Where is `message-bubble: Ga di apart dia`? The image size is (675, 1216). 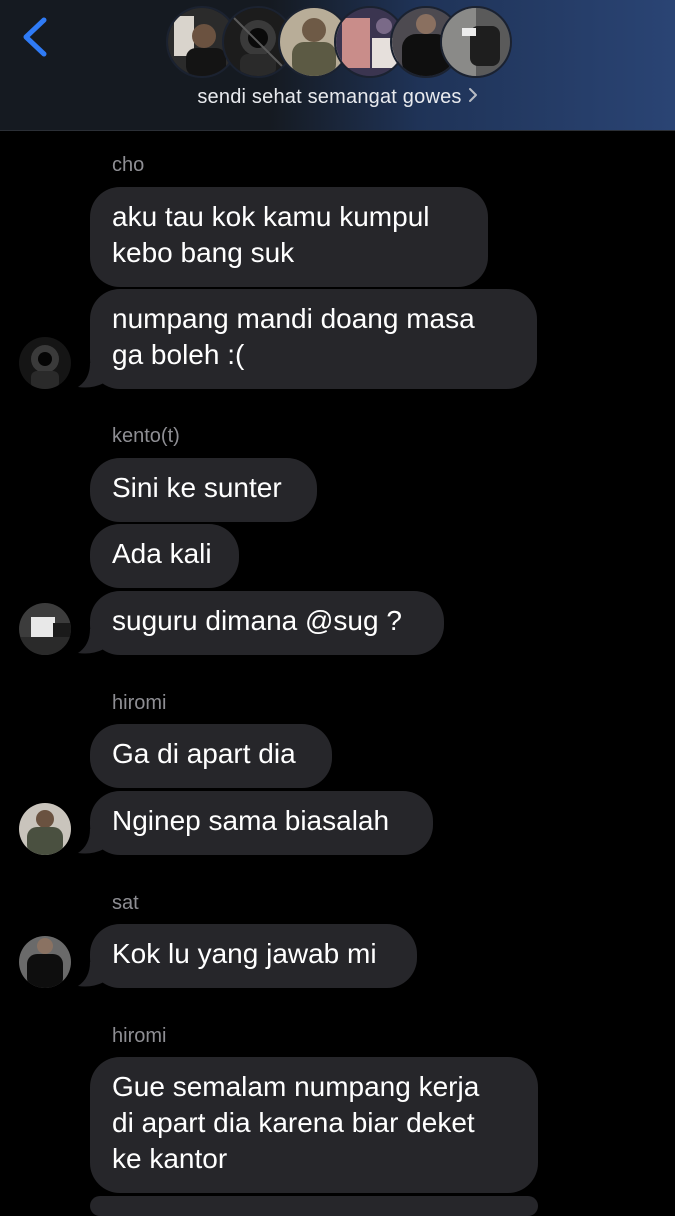 message-bubble: Ga di apart dia is located at coordinates (211, 756).